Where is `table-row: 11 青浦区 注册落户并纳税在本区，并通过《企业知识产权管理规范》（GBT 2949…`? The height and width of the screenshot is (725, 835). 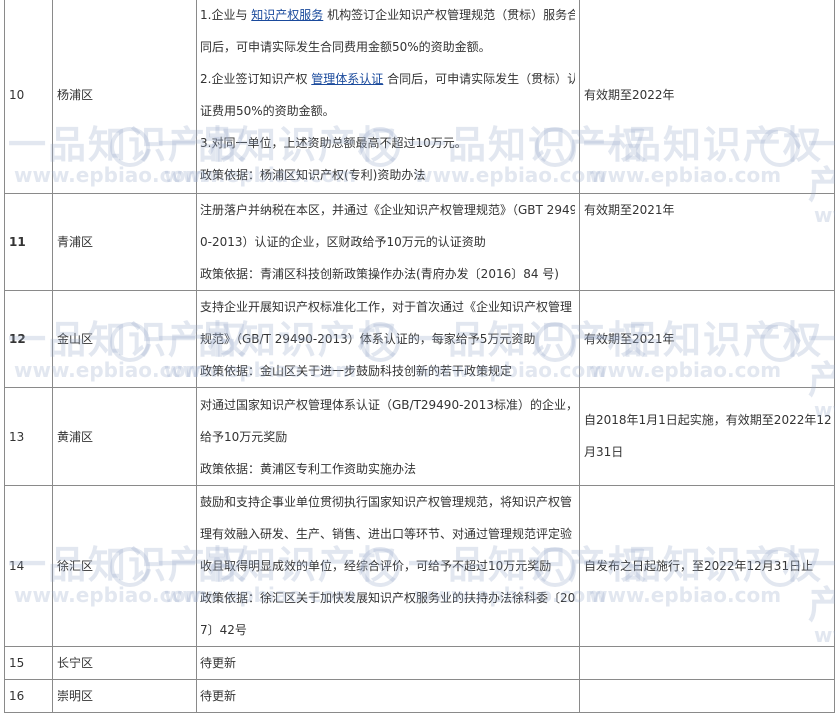 table-row: 11 青浦区 注册落户并纳税在本区，并通过《企业知识产权管理规范》（GBT 2949… is located at coordinates (419, 242).